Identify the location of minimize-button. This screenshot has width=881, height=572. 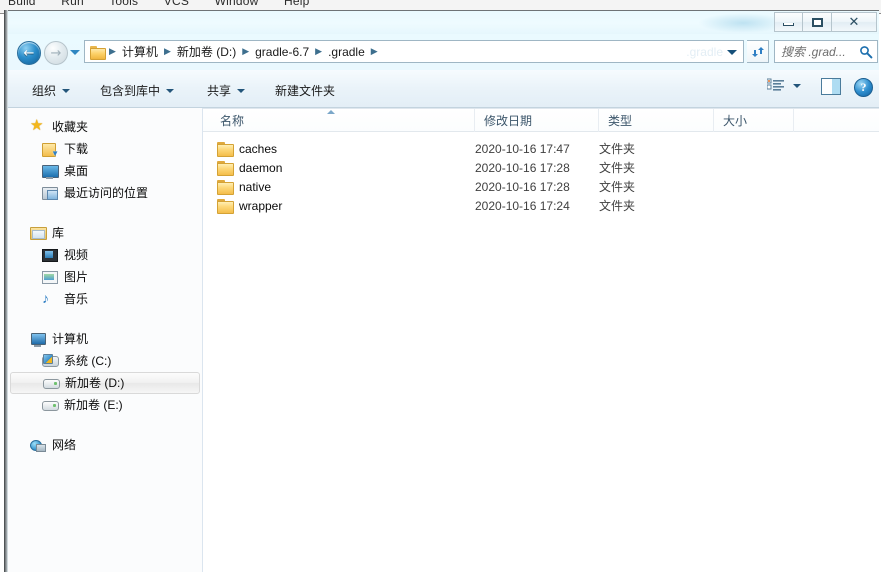
(788, 22).